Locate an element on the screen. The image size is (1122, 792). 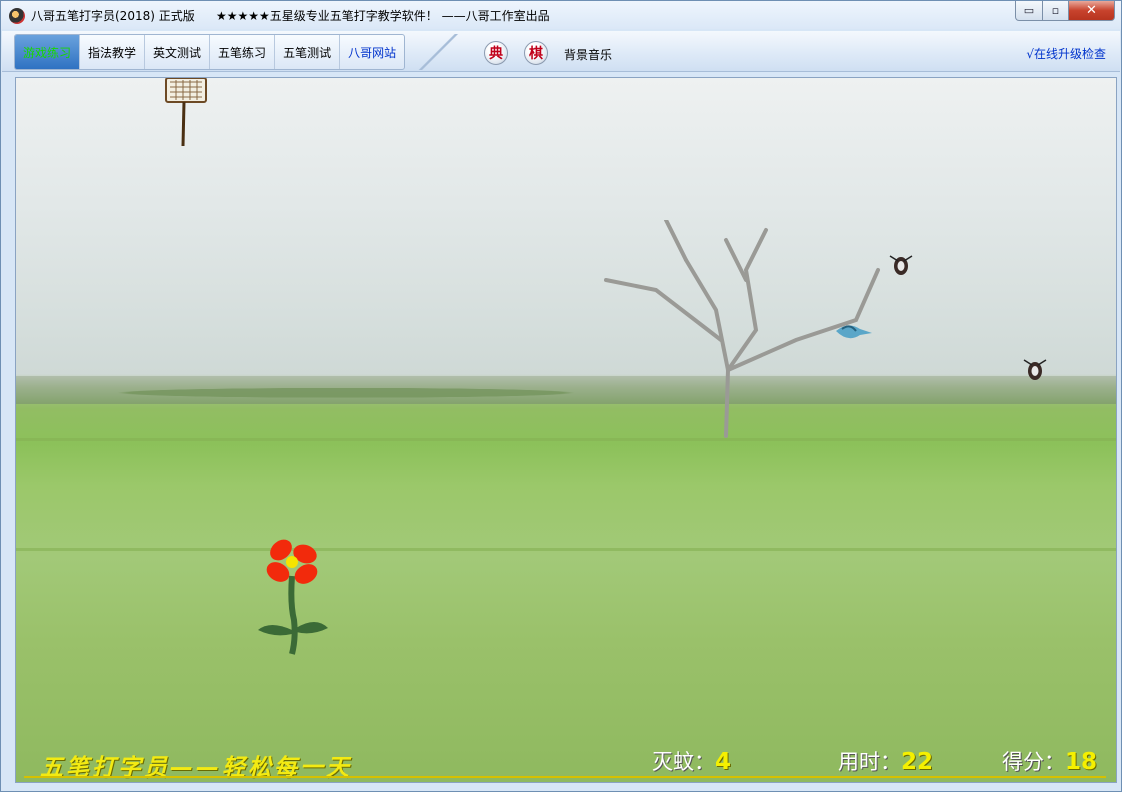
close-button: ✕ is located at coordinates (1092, 11).